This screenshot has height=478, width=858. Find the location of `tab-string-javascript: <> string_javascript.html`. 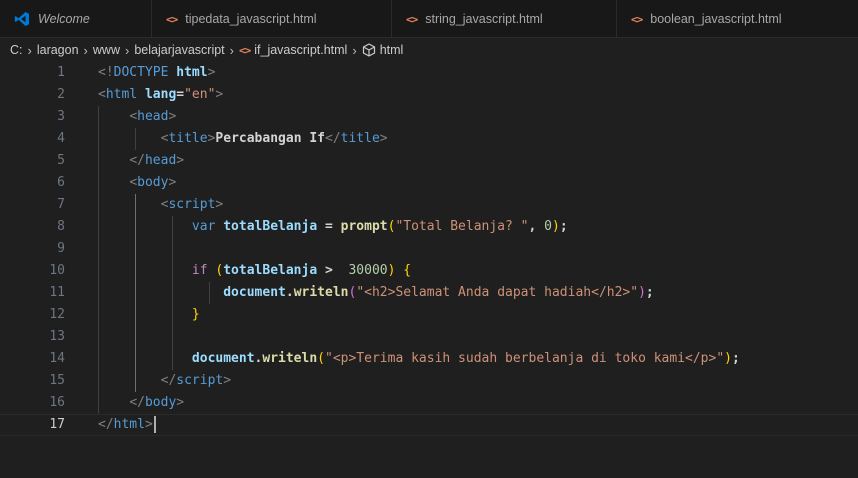

tab-string-javascript: <> string_javascript.html is located at coordinates (504, 18).